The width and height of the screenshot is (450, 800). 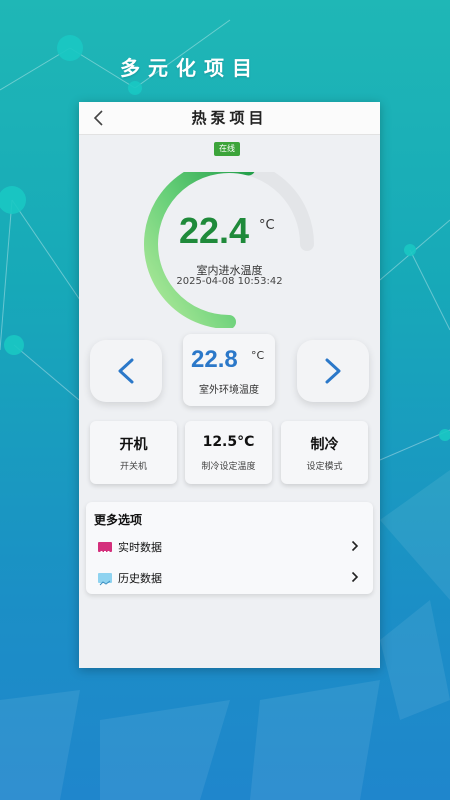 I want to click on next-button, so click(x=333, y=371).